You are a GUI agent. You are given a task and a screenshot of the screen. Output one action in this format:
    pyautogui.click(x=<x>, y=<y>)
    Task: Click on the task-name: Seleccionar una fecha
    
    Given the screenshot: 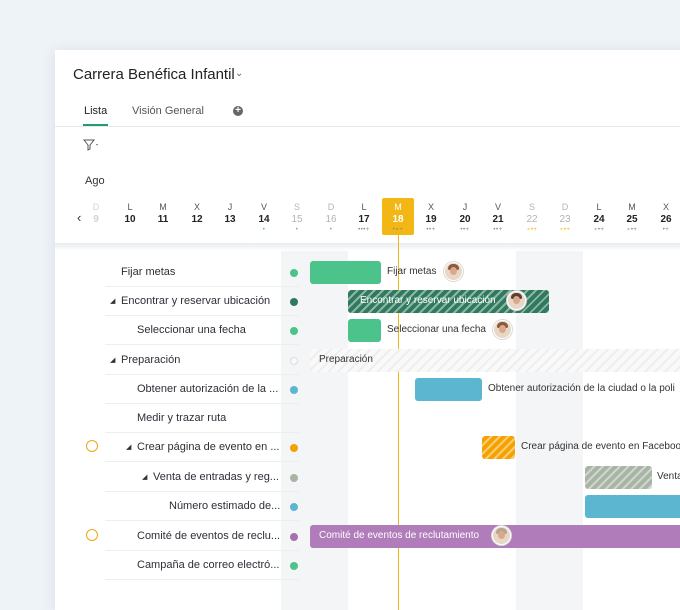 What is the action you would take?
    pyautogui.click(x=191, y=330)
    